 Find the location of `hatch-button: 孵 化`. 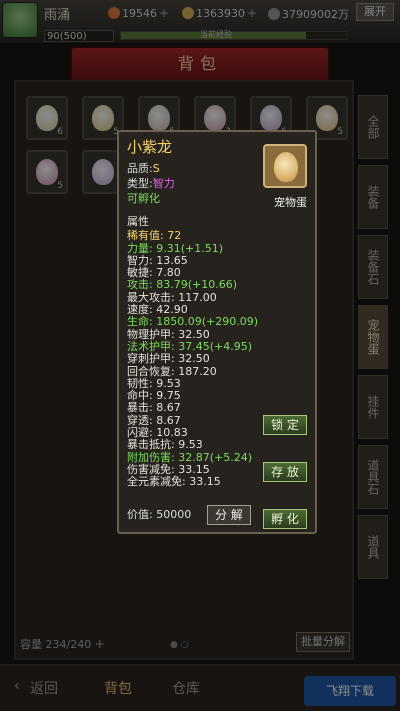

hatch-button: 孵 化 is located at coordinates (285, 519).